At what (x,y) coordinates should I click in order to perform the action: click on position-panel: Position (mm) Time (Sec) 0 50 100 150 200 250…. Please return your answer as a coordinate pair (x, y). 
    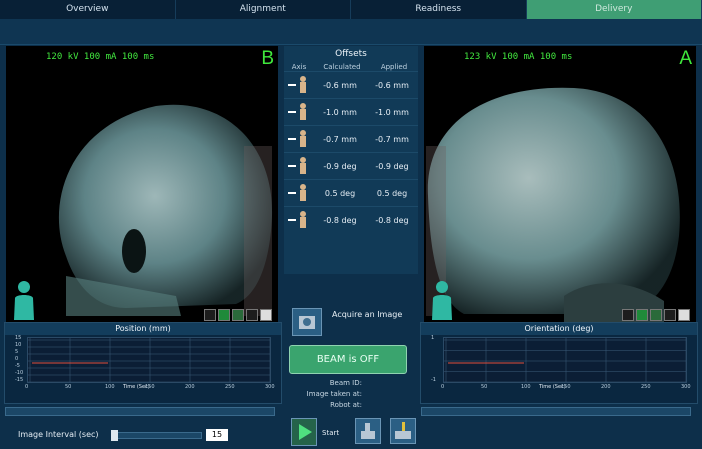
    Looking at the image, I should click on (143, 369).